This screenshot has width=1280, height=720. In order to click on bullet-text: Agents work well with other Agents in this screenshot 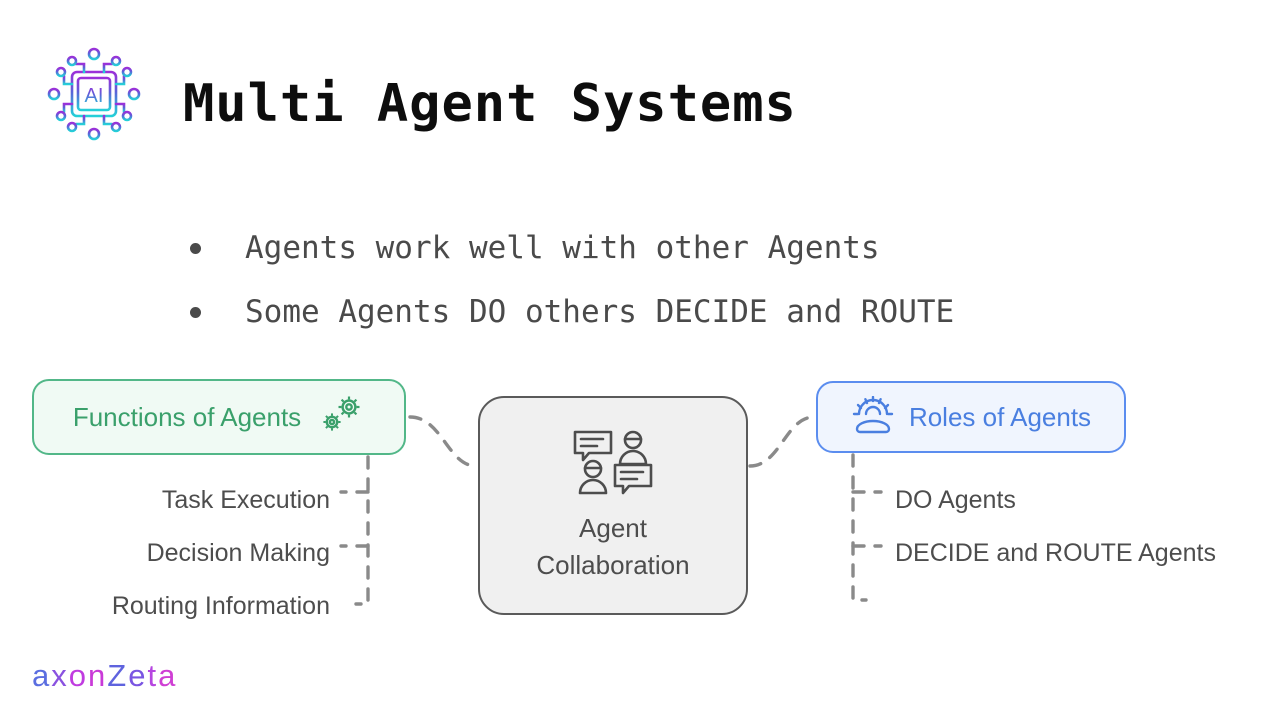, I will do `click(562, 248)`.